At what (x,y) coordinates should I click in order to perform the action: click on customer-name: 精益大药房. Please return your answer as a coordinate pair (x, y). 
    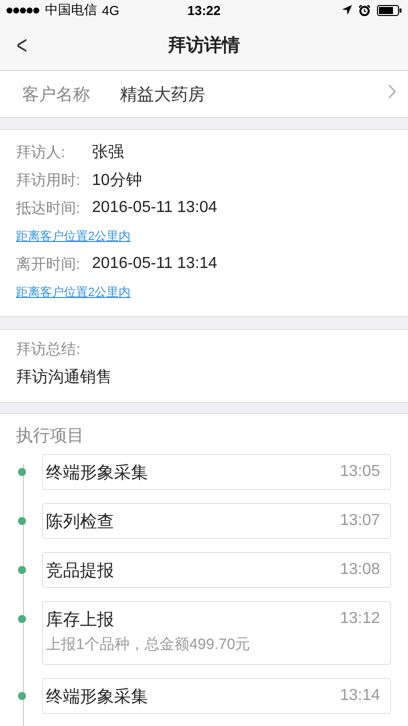
    Looking at the image, I should click on (163, 95).